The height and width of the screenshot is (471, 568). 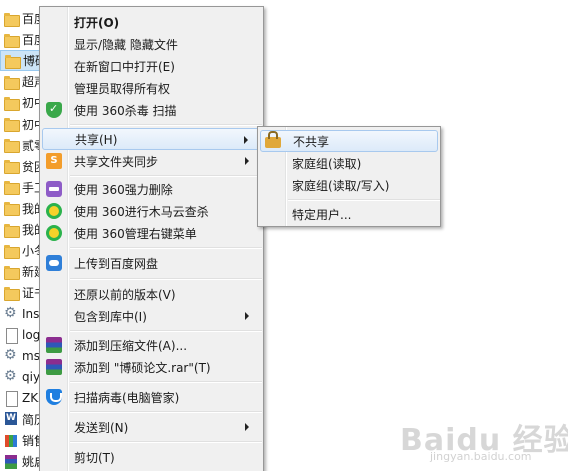 I want to click on menu-item-manage-menu: 使用 360管理右键菜单, so click(x=151, y=233).